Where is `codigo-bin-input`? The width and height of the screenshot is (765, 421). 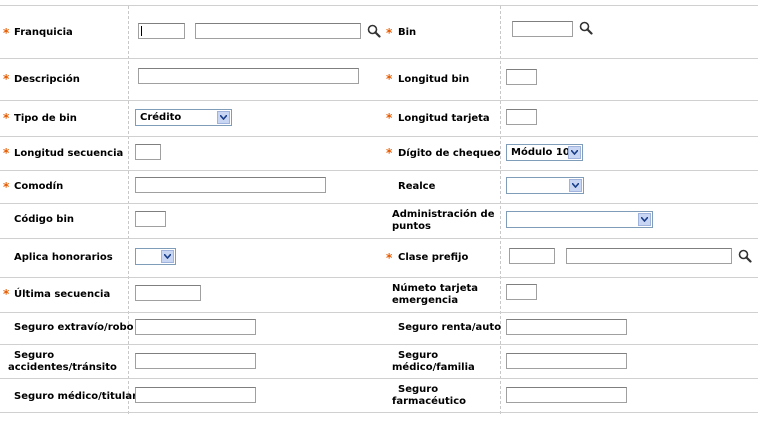 codigo-bin-input is located at coordinates (150, 219).